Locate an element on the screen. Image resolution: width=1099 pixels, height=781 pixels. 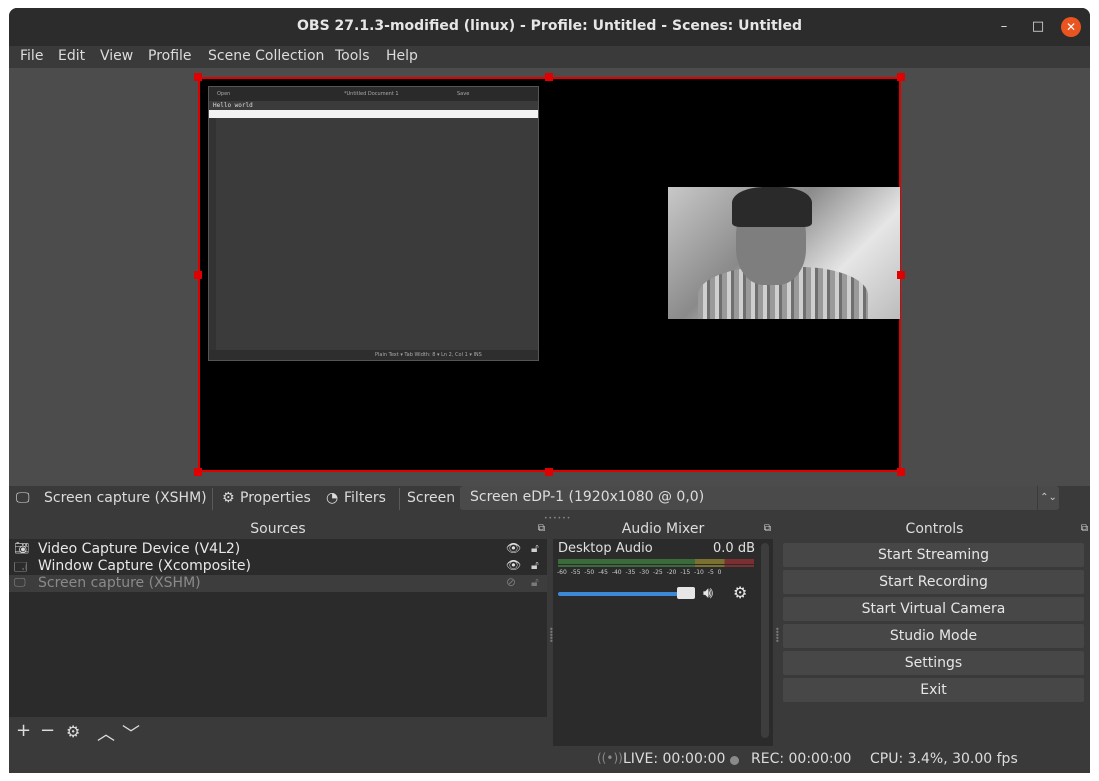
sources-title: Sources is located at coordinates (278, 529).